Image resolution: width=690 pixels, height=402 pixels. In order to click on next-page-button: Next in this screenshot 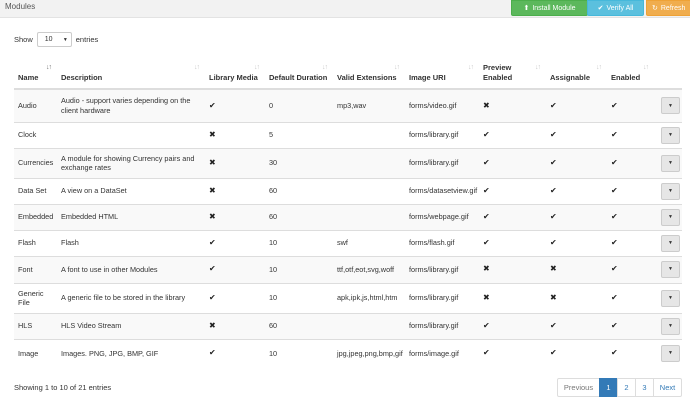, I will do `click(667, 387)`.